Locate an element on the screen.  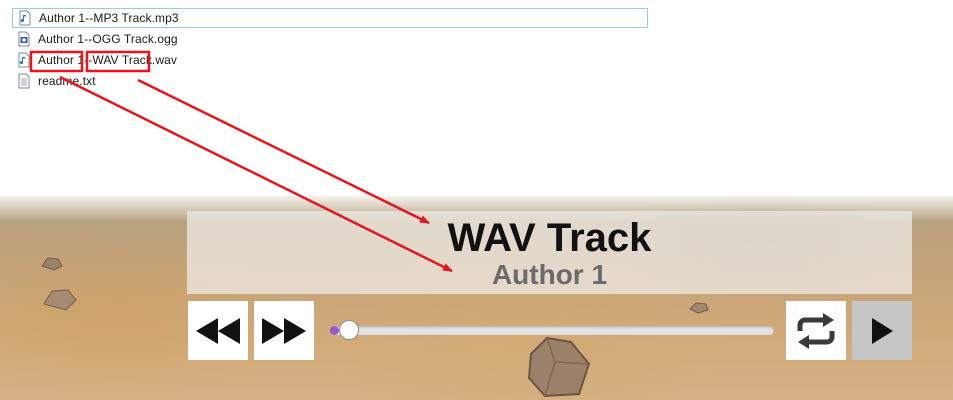
file-item-wav: Author 1--WAV Track.wav is located at coordinates (330, 60).